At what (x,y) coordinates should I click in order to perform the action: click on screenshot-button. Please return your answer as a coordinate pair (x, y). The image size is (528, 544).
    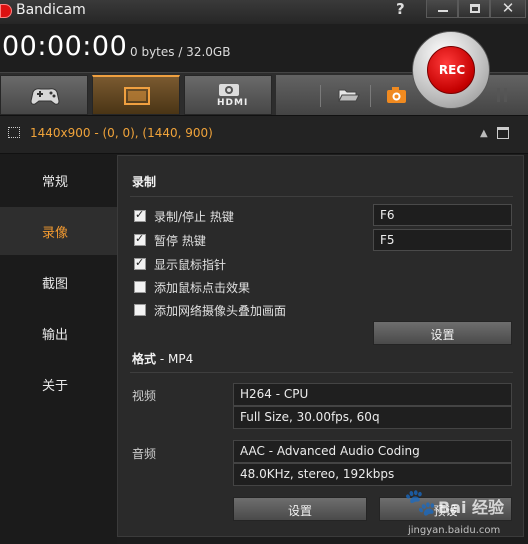
    Looking at the image, I should click on (396, 95).